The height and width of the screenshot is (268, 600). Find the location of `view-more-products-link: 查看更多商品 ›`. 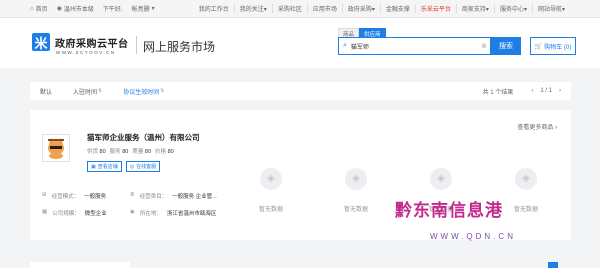

view-more-products-link: 查看更多商品 › is located at coordinates (537, 126).